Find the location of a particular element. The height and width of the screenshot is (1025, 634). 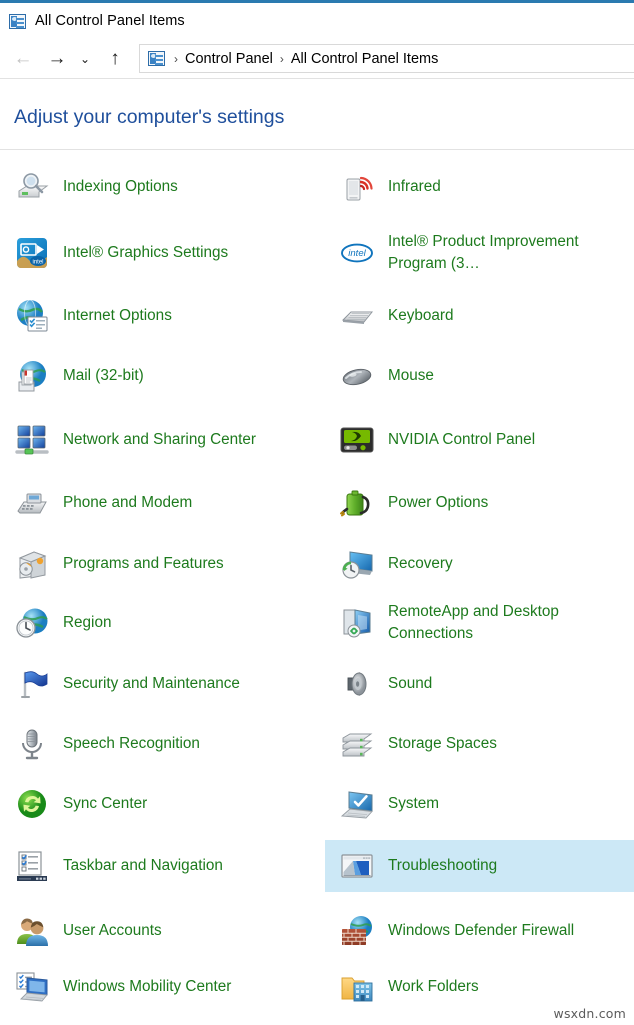

control-panel-item: Network and Sharing Center is located at coordinates (150, 440).